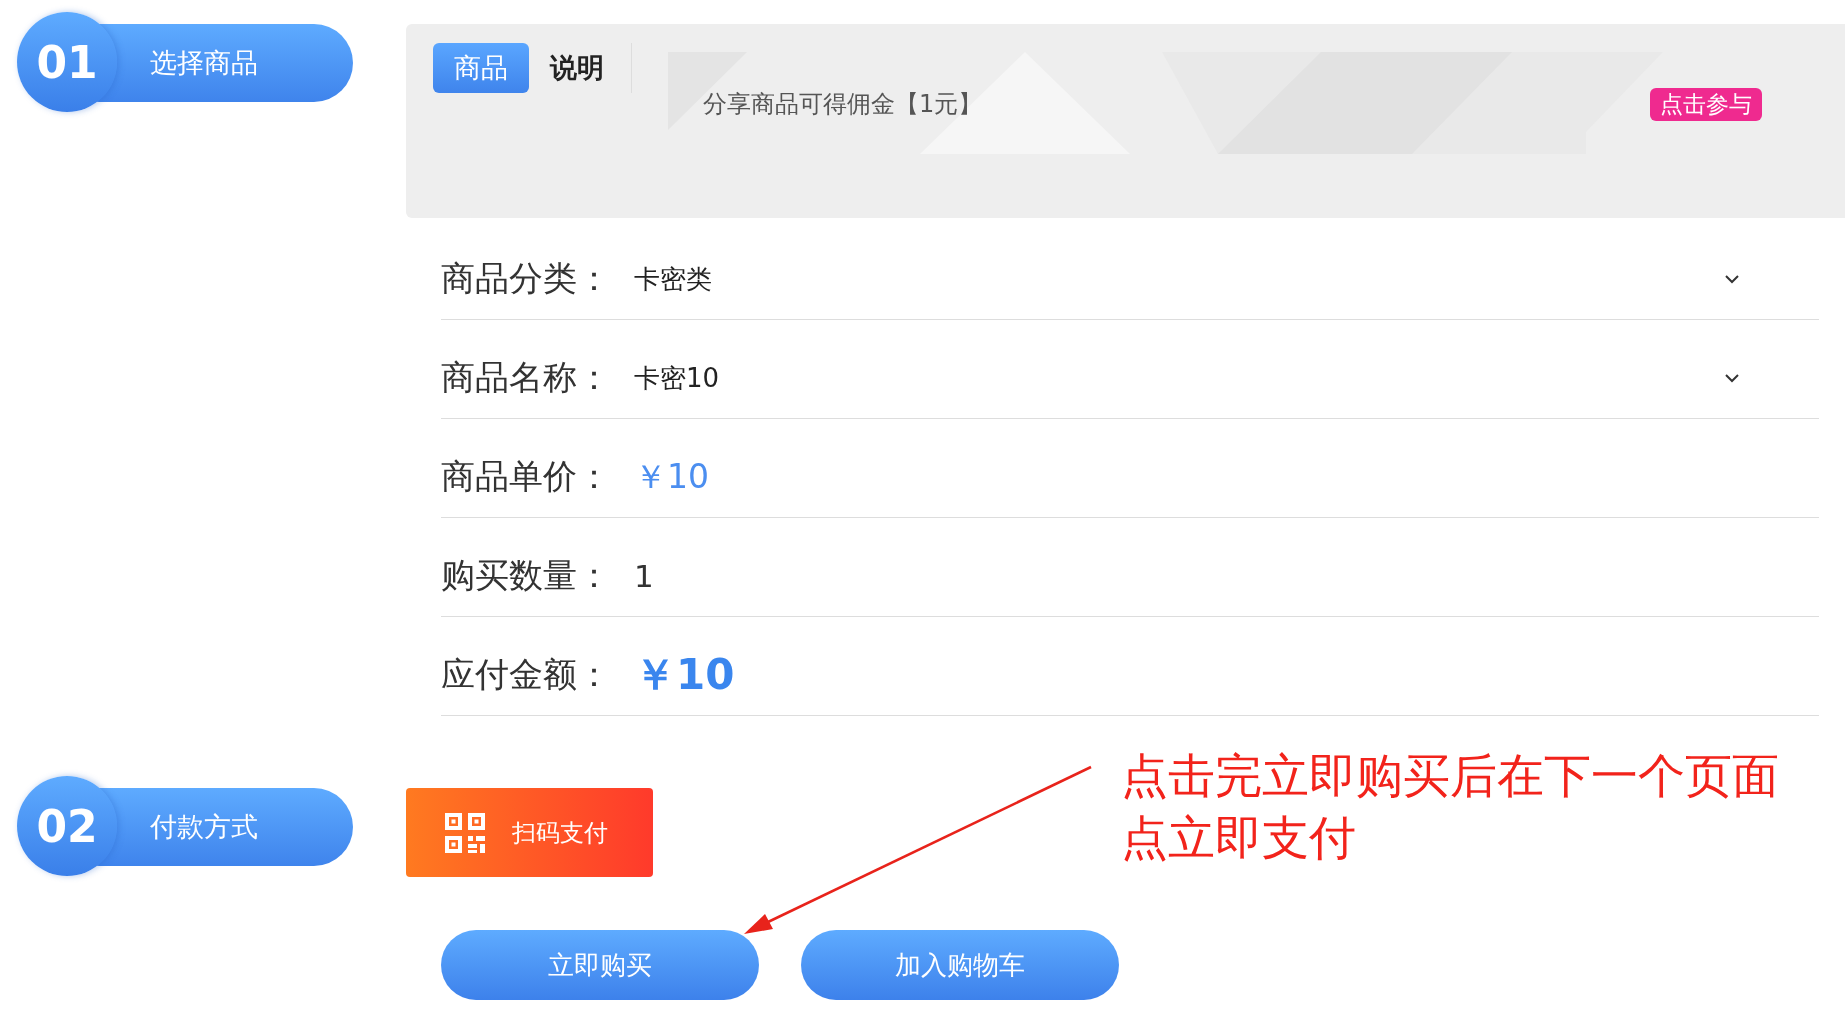 The image size is (1845, 1024). Describe the element at coordinates (481, 68) in the screenshot. I see `tab: 商品` at that location.